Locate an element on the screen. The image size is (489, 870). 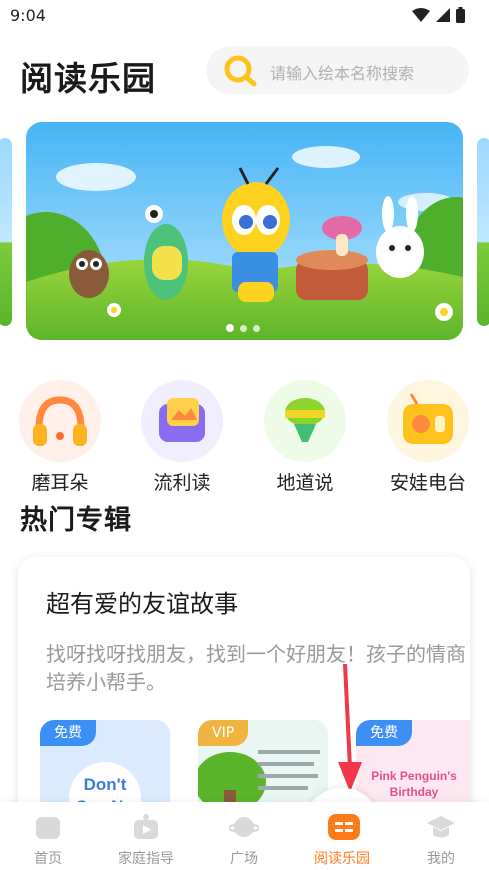
svg-text: Don't is located at coordinates (105, 784).